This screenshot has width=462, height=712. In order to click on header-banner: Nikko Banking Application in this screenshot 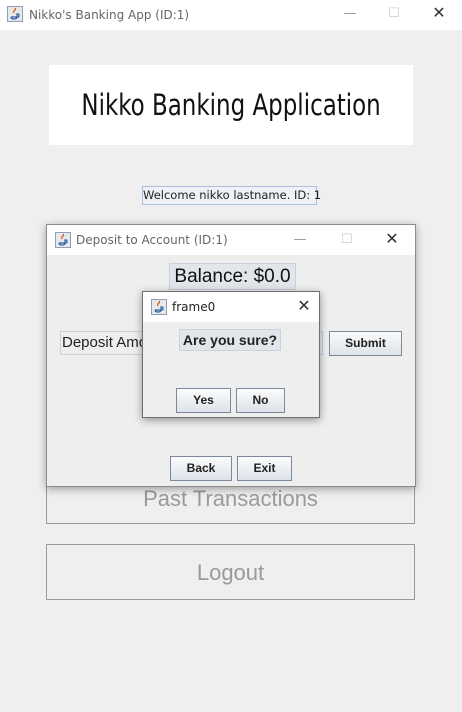, I will do `click(231, 105)`.